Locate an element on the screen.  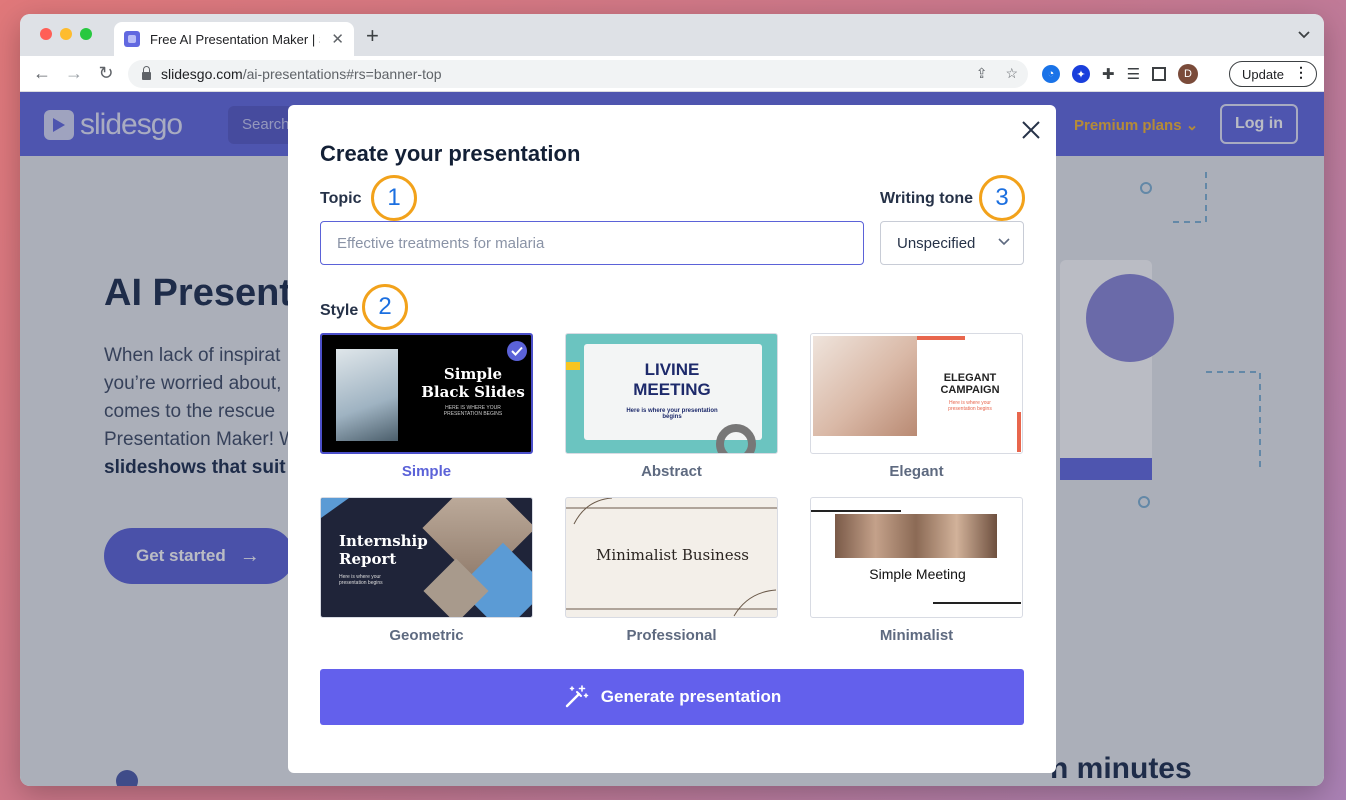
browser-tab: Free AI Presentation Maker | Sli ✕ is located at coordinates (234, 39).